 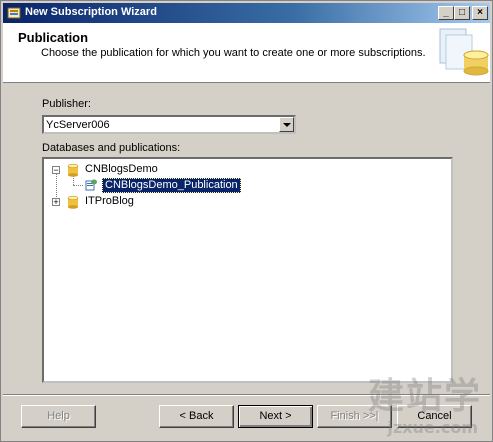 I want to click on wizard-app-icon, so click(x=14, y=13).